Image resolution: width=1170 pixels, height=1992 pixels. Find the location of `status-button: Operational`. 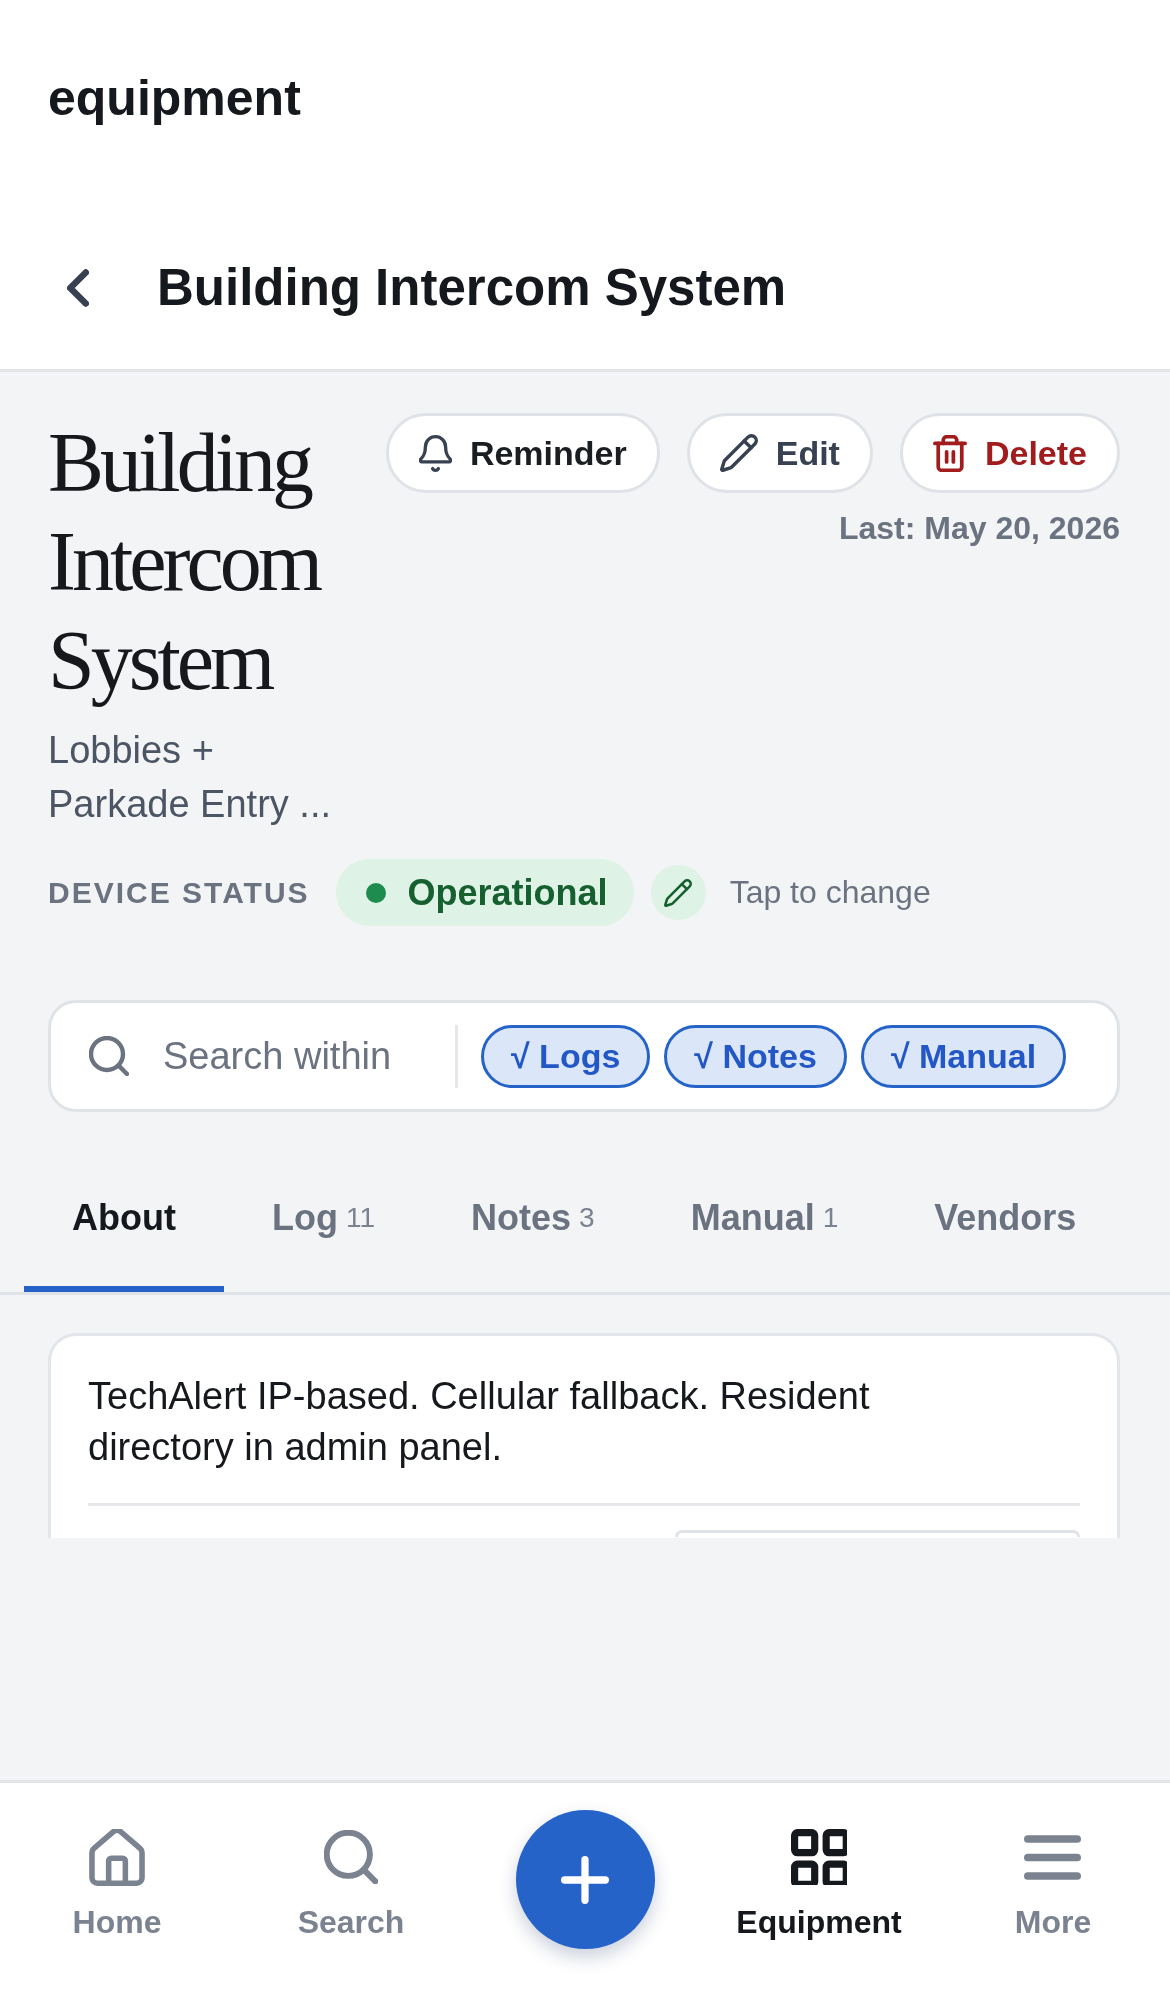

status-button: Operational is located at coordinates (484, 892).